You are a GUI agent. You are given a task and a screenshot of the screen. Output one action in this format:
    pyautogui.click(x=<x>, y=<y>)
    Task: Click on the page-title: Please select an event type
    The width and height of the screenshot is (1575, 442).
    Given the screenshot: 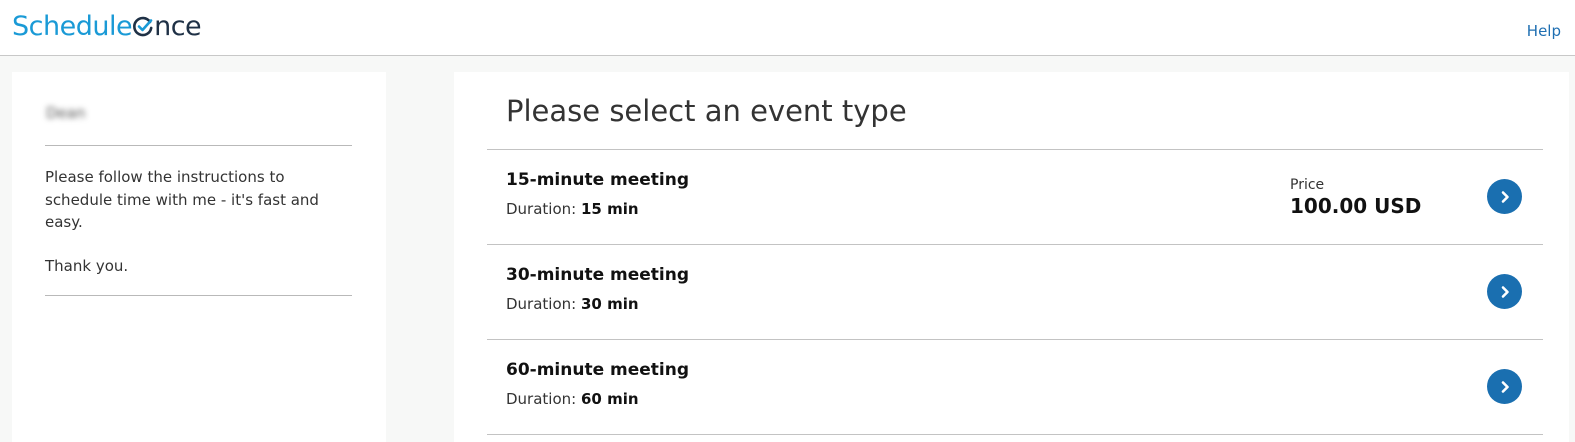 What is the action you would take?
    pyautogui.click(x=706, y=111)
    